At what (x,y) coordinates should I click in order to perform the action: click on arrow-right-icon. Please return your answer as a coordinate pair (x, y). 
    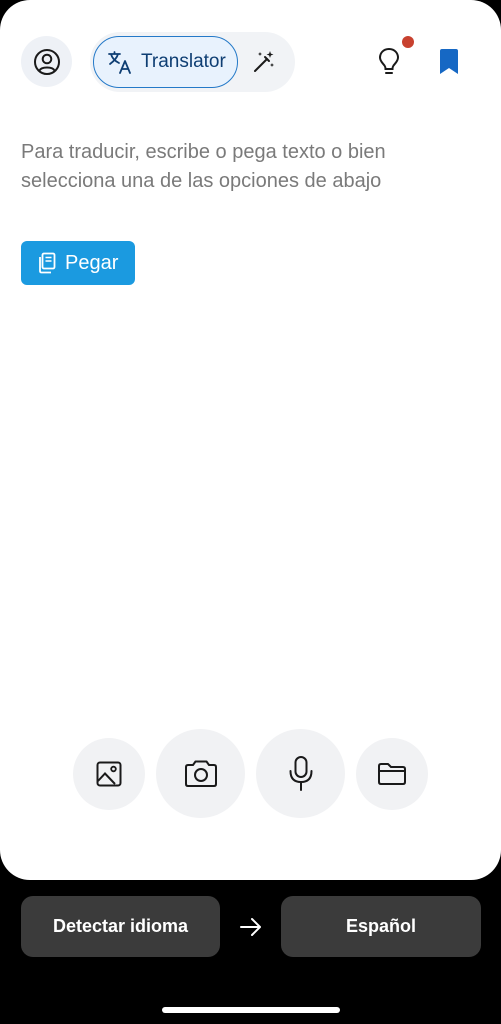
    Looking at the image, I should click on (250, 927).